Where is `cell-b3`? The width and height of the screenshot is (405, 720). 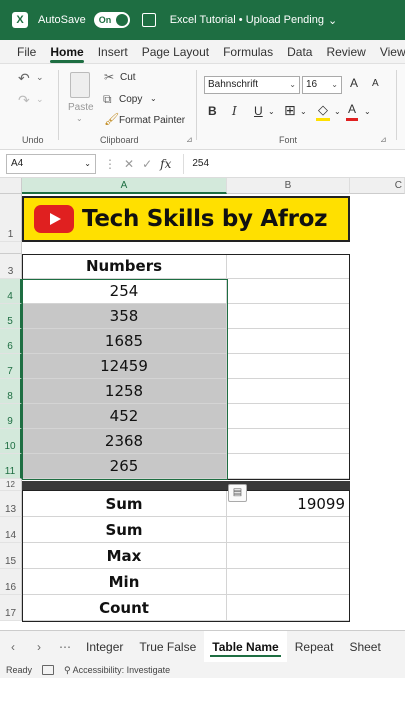 cell-b3 is located at coordinates (288, 266).